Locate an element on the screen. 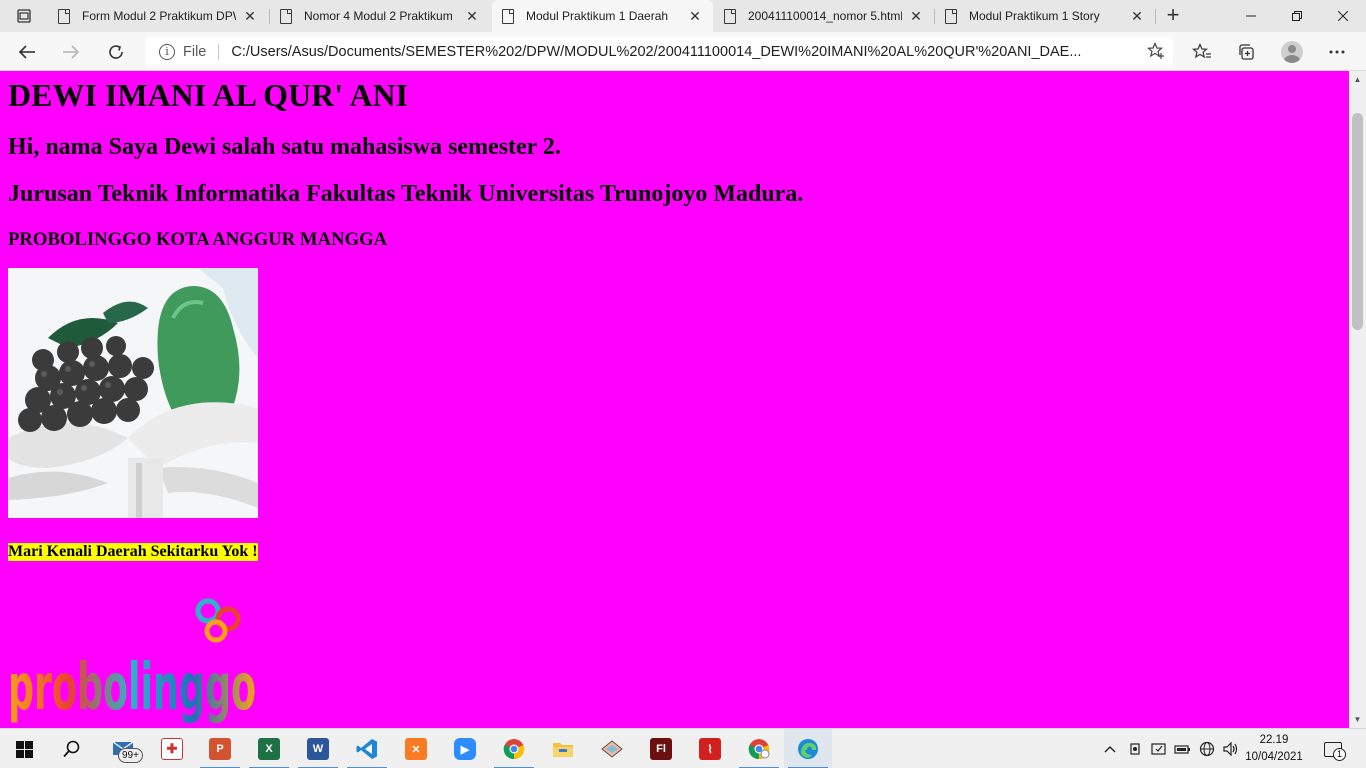 The image size is (1366, 768). windows-logo-icon is located at coordinates (24, 749).